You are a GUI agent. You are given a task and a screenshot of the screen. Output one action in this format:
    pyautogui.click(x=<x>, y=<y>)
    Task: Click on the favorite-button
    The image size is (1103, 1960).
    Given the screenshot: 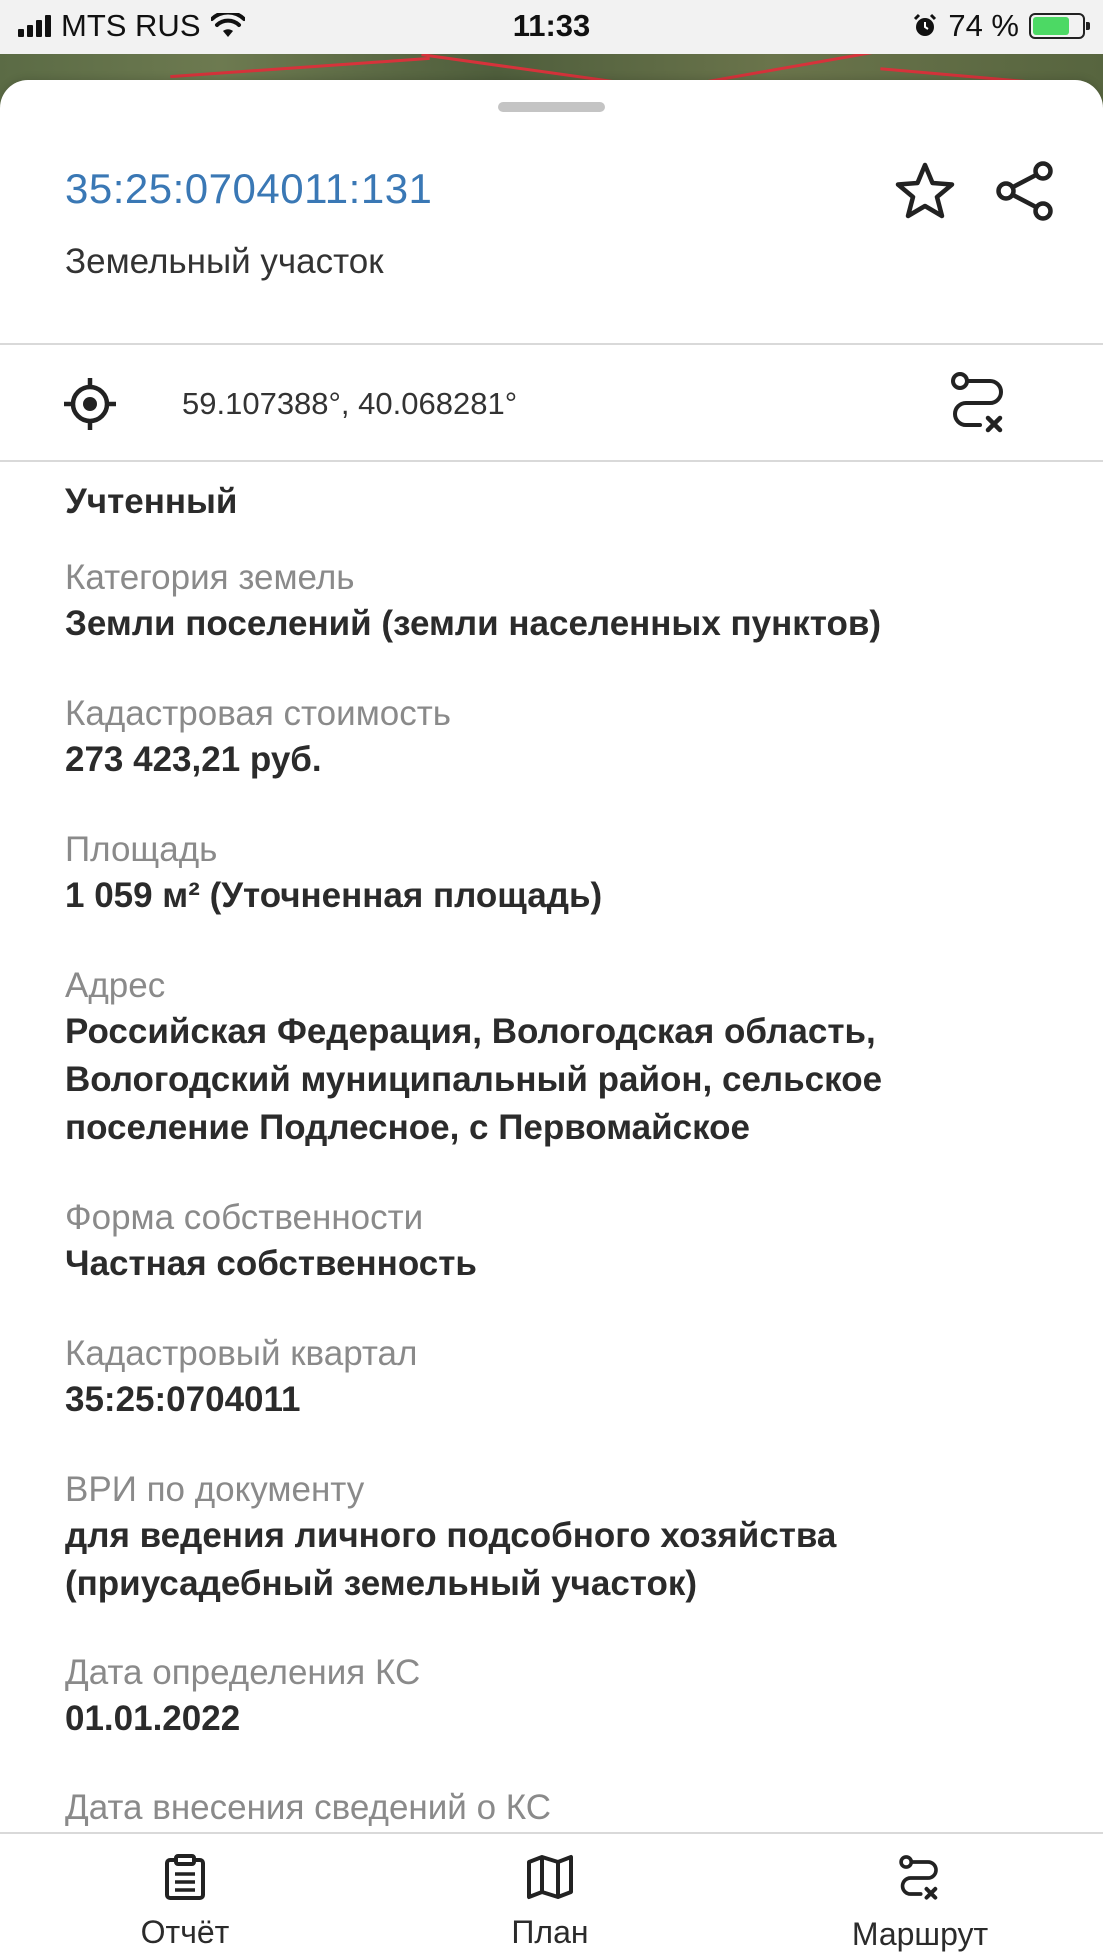 What is the action you would take?
    pyautogui.click(x=925, y=191)
    